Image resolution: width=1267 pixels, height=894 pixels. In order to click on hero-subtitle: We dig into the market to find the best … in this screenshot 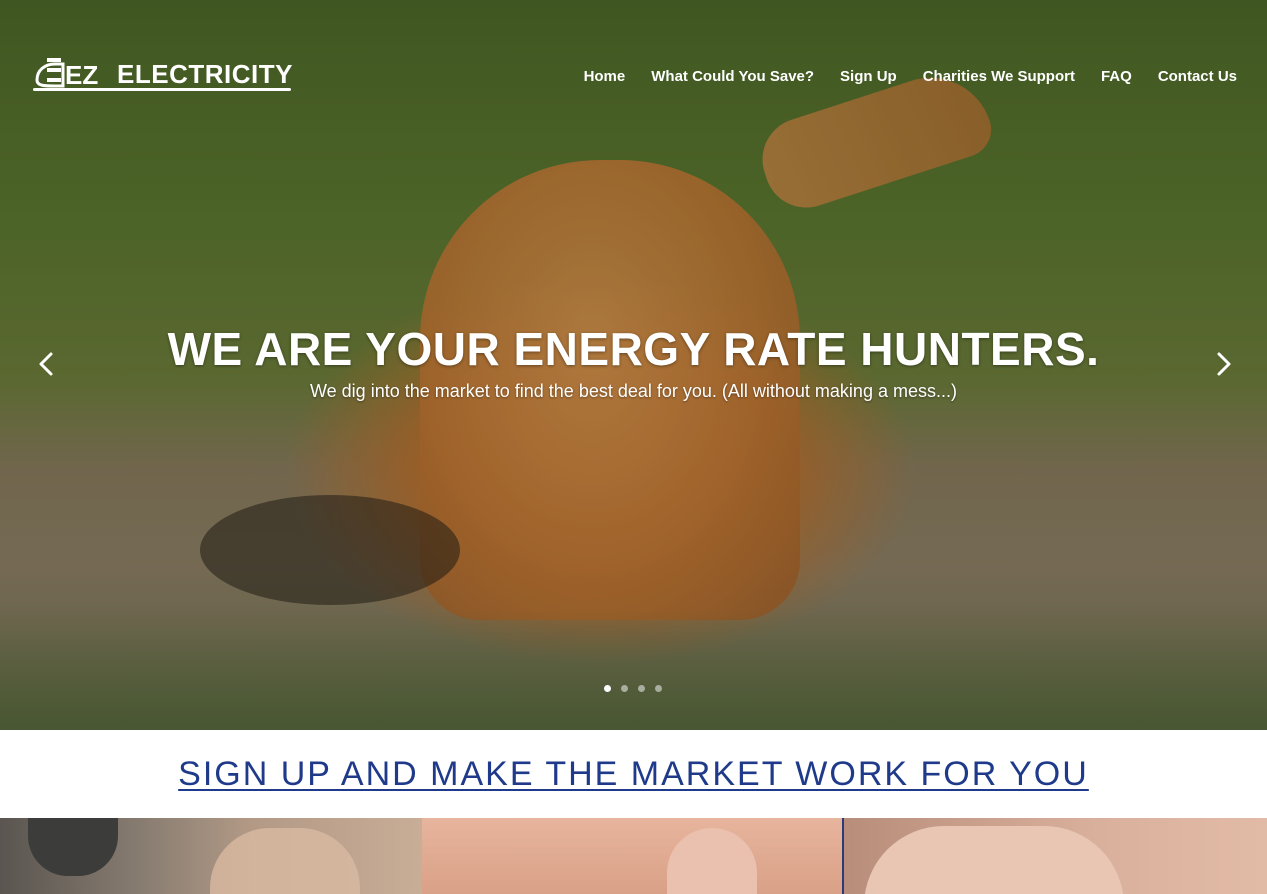, I will do `click(633, 391)`.